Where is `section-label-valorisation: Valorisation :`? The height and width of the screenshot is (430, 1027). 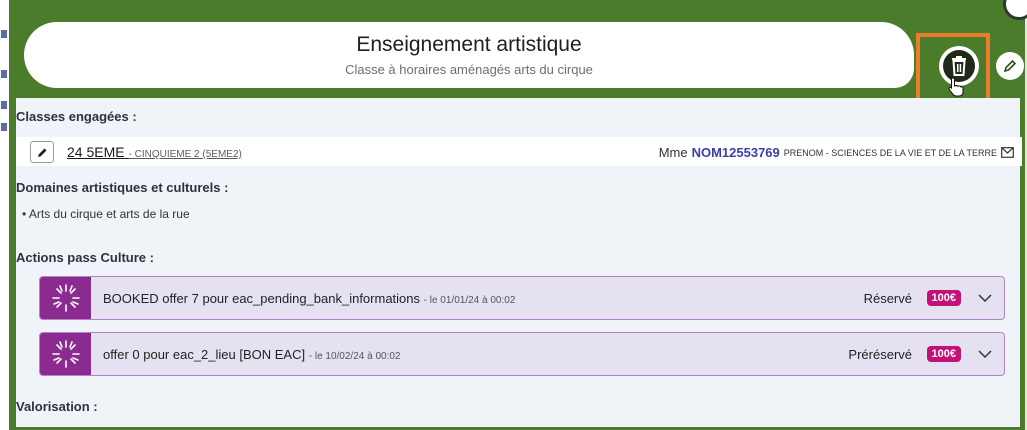 section-label-valorisation: Valorisation : is located at coordinates (57, 406).